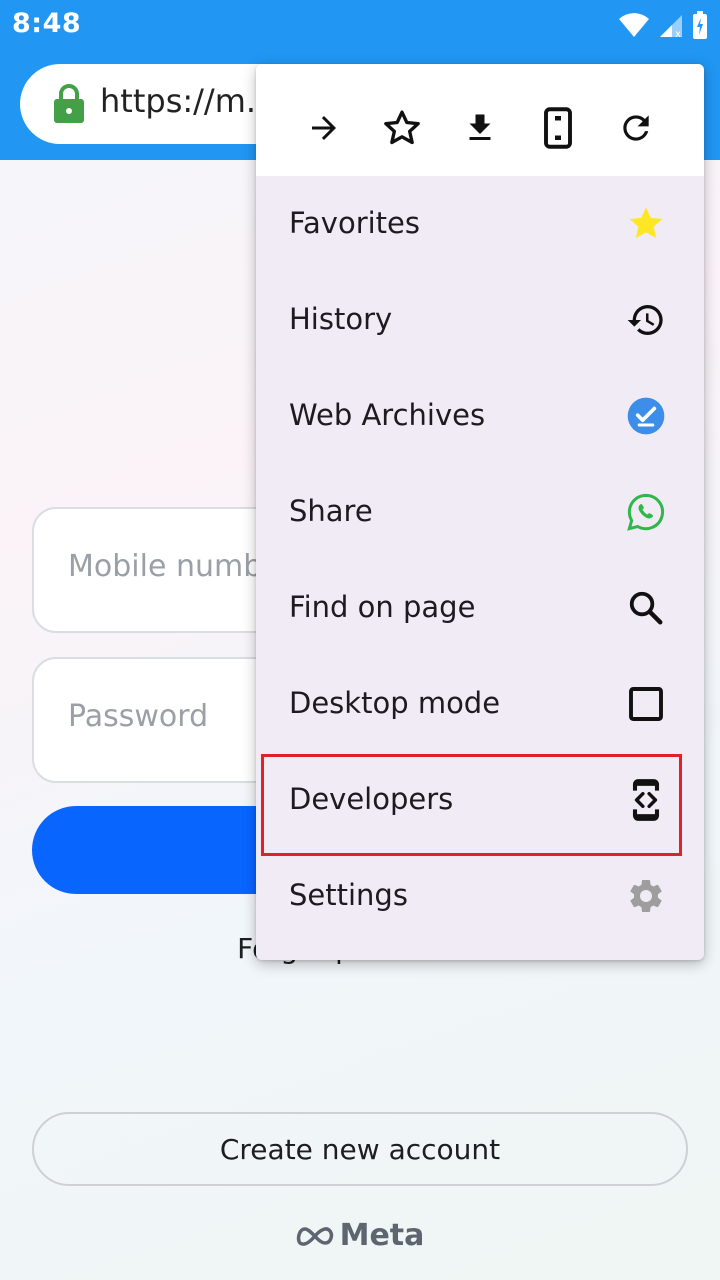 The height and width of the screenshot is (1280, 720). Describe the element at coordinates (354, 223) in the screenshot. I see `menu-item-label: Favorites` at that location.